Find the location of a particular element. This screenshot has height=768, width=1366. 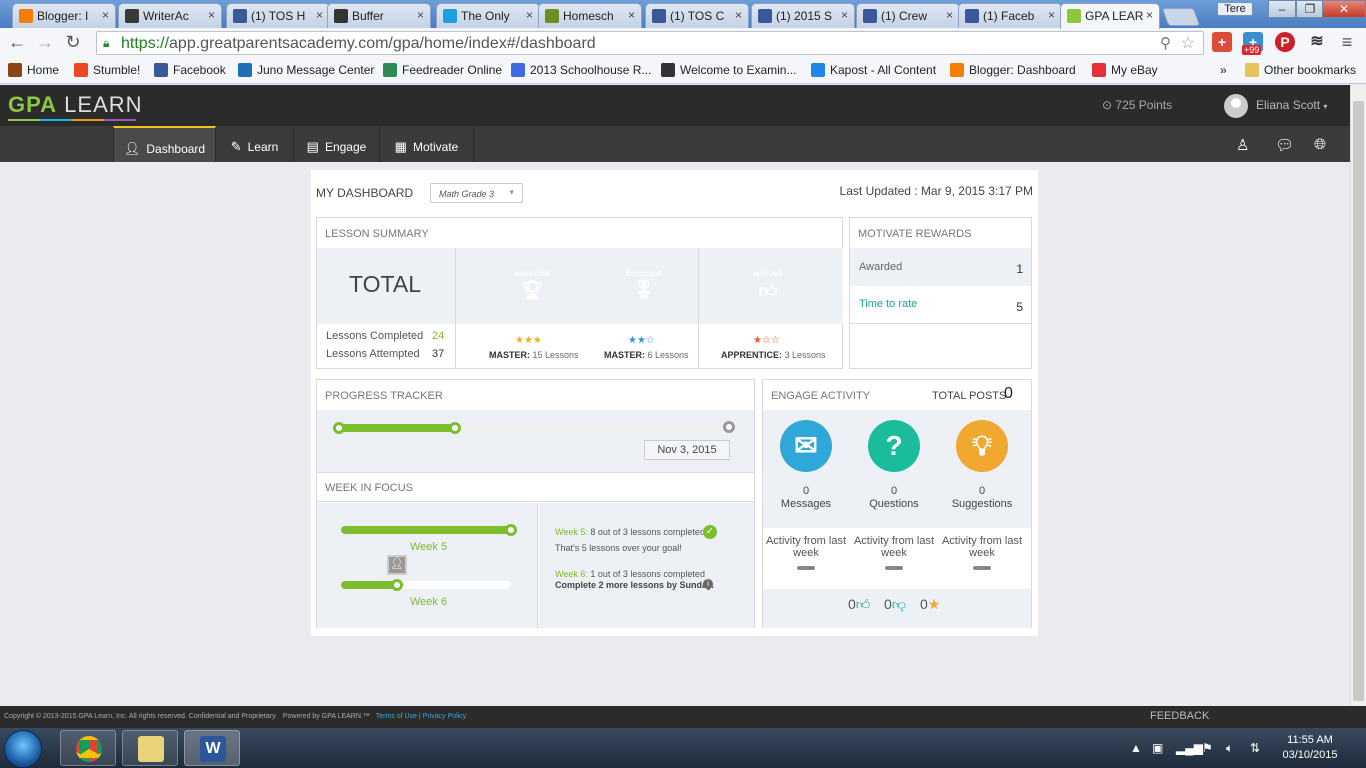

avatar is located at coordinates (1236, 106).